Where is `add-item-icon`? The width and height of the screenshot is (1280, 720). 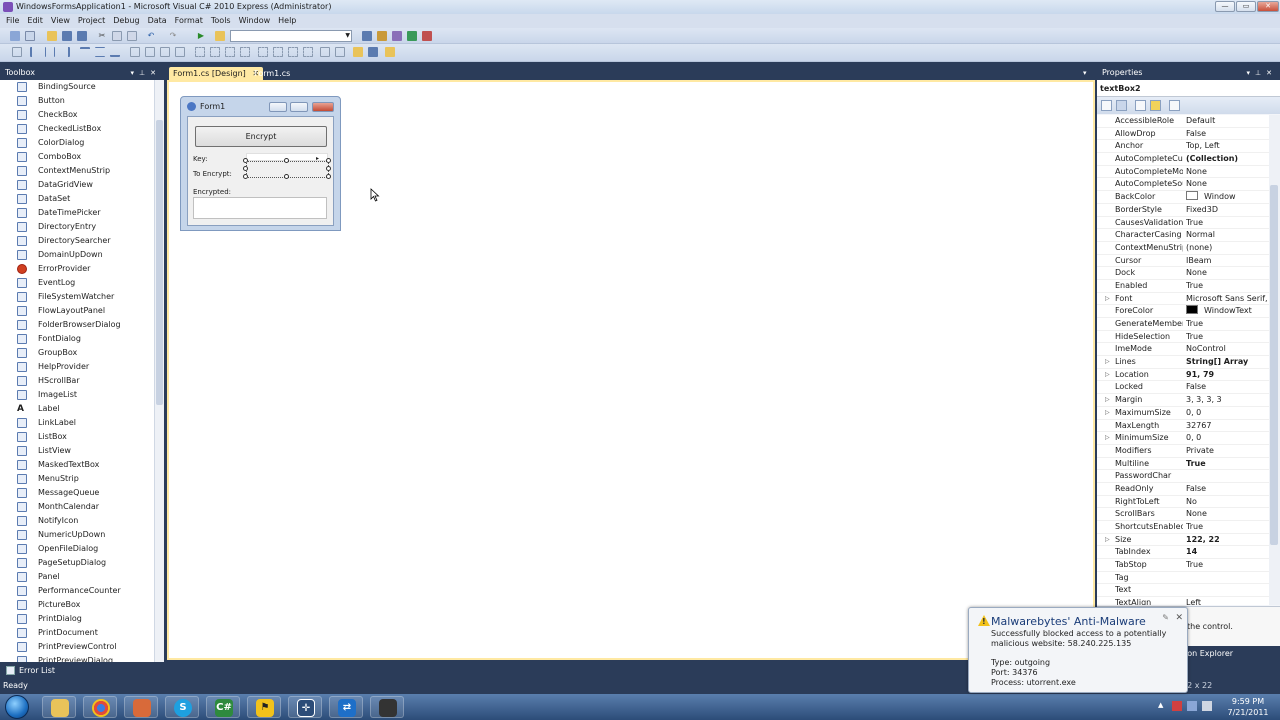
add-item-icon is located at coordinates (30, 36).